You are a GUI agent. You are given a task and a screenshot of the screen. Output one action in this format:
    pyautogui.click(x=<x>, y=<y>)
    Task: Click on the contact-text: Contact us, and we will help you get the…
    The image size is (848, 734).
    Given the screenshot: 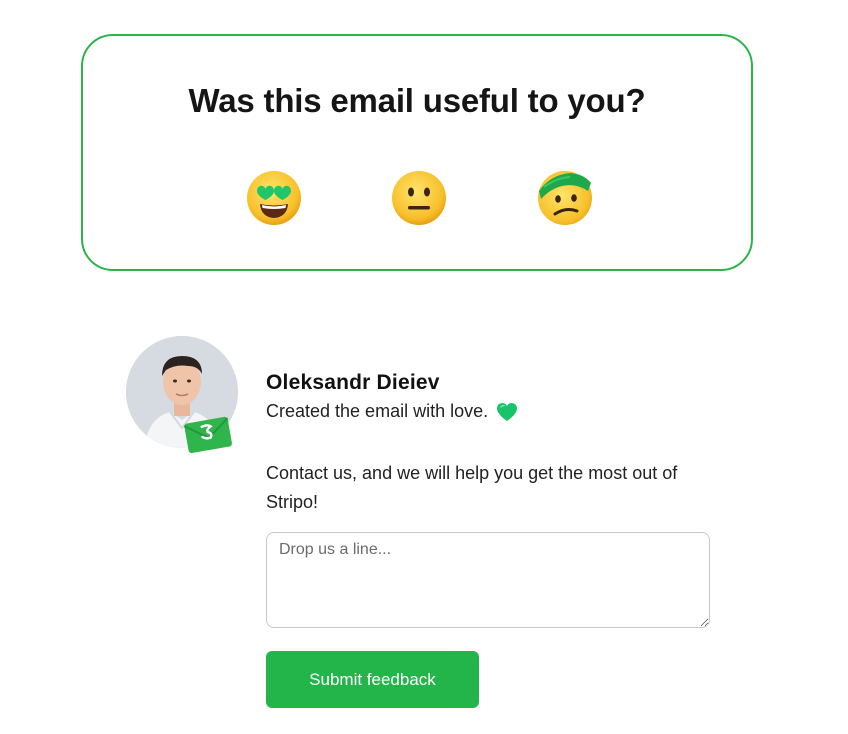 What is the action you would take?
    pyautogui.click(x=472, y=487)
    